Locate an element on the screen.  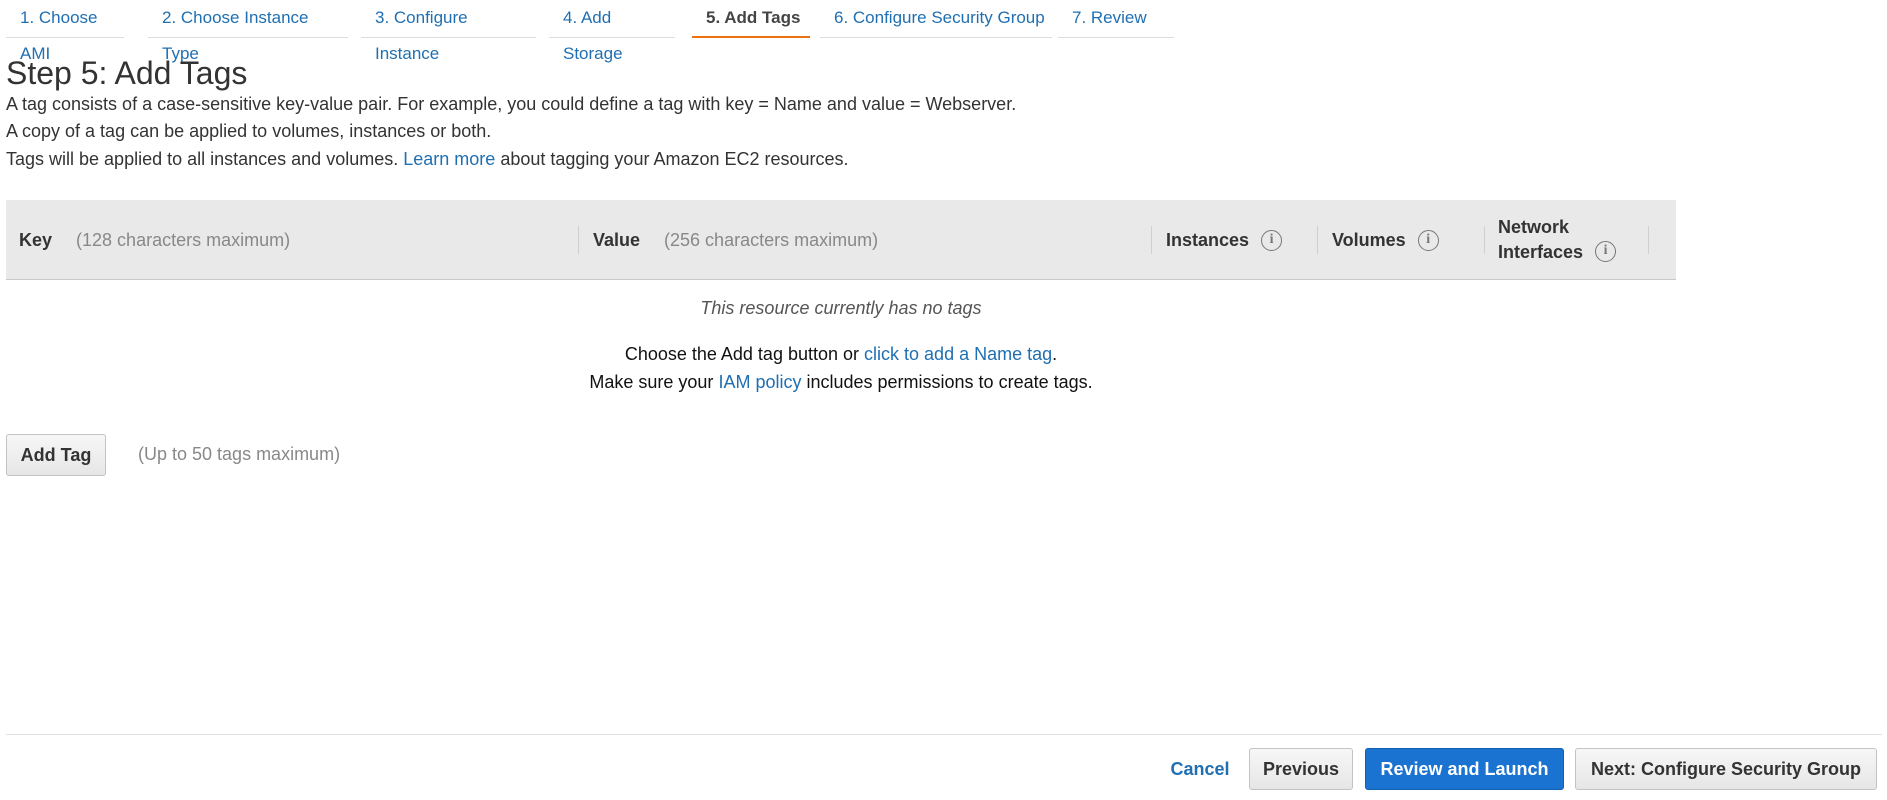
volumes-column-header: Volumes i is located at coordinates (1385, 240).